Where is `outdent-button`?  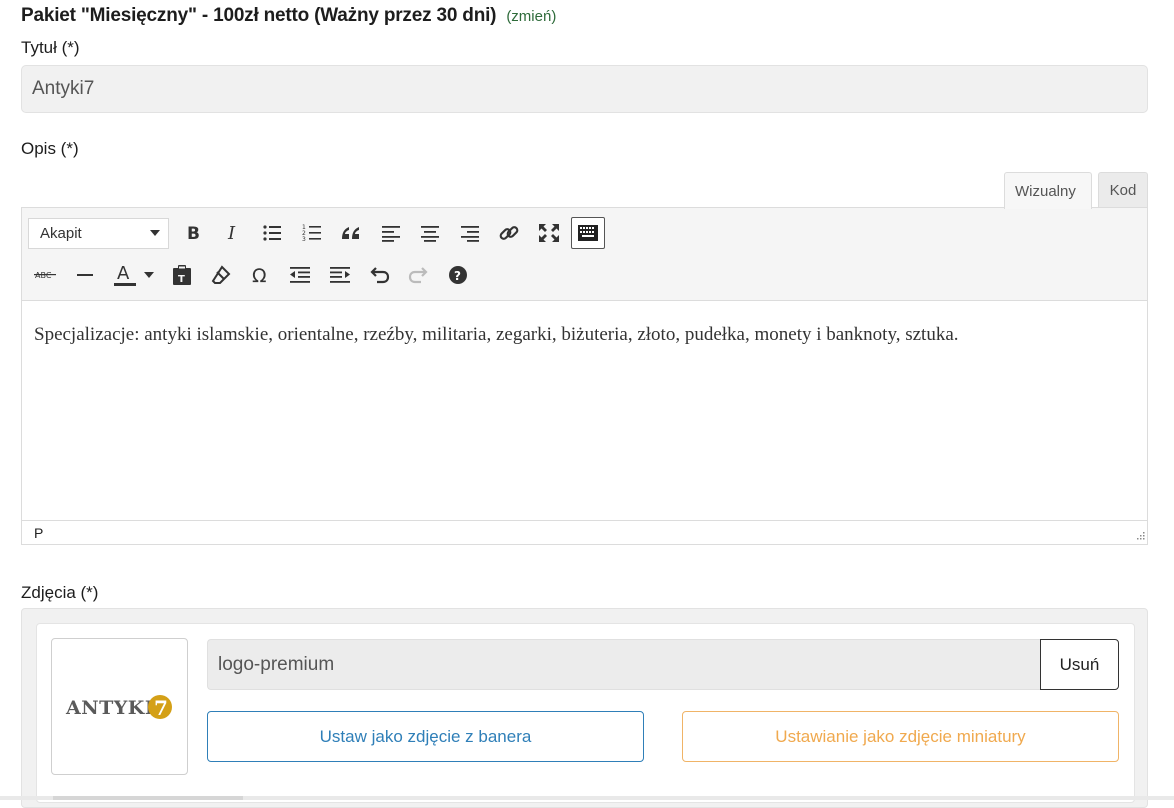 outdent-button is located at coordinates (300, 275).